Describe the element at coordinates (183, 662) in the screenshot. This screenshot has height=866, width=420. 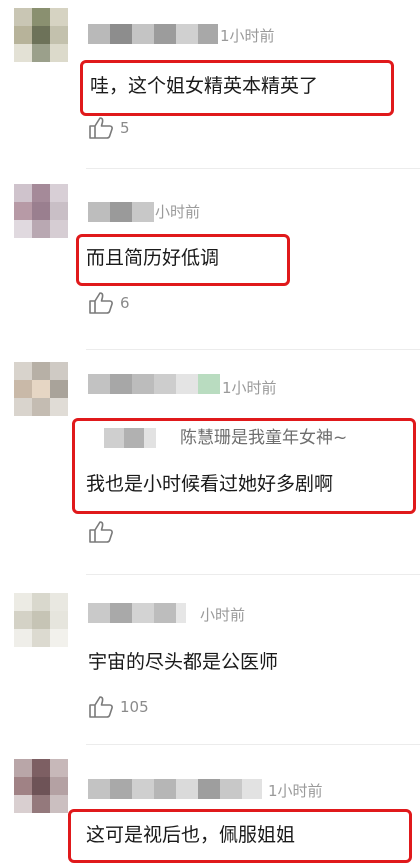
I see `comment-text: 宇宙的尽头都是公医师` at that location.